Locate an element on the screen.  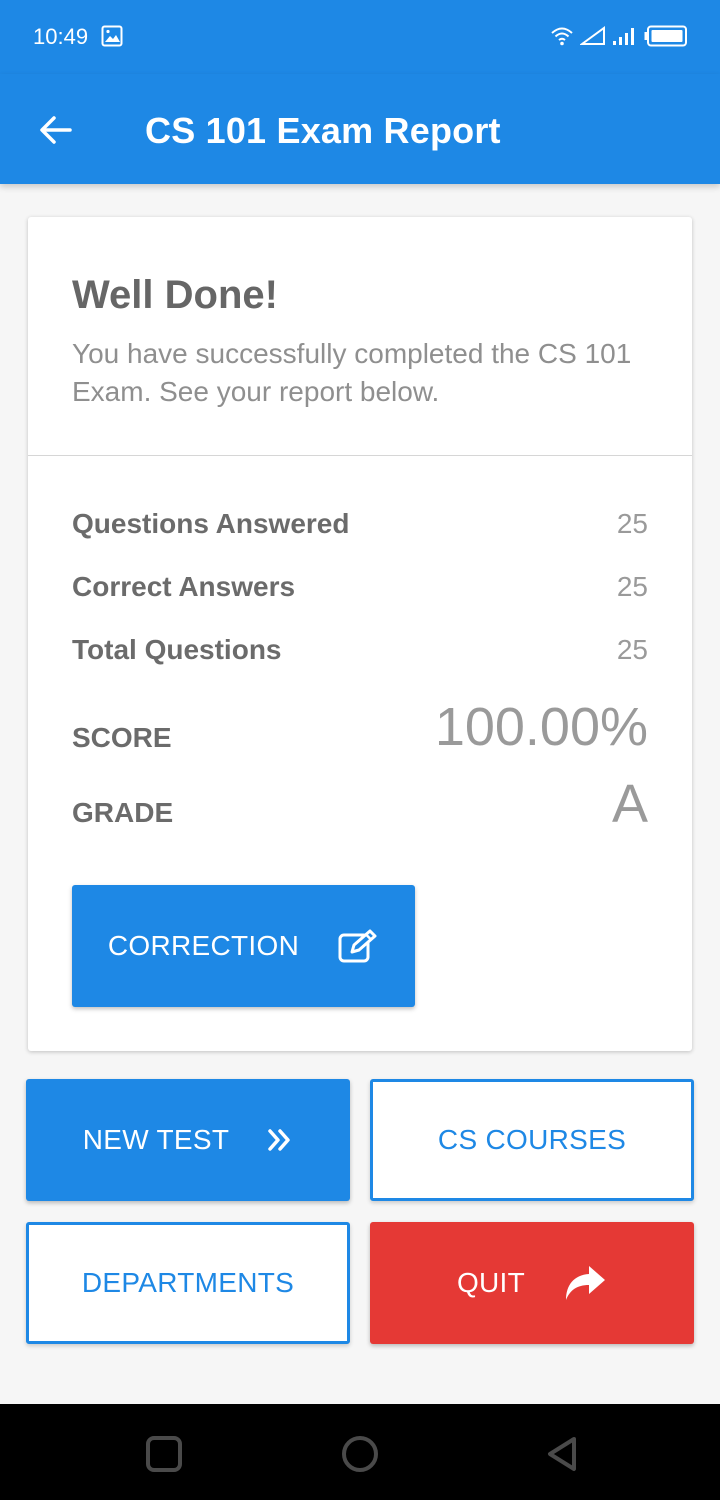
grade-value: A is located at coordinates (629, 804).